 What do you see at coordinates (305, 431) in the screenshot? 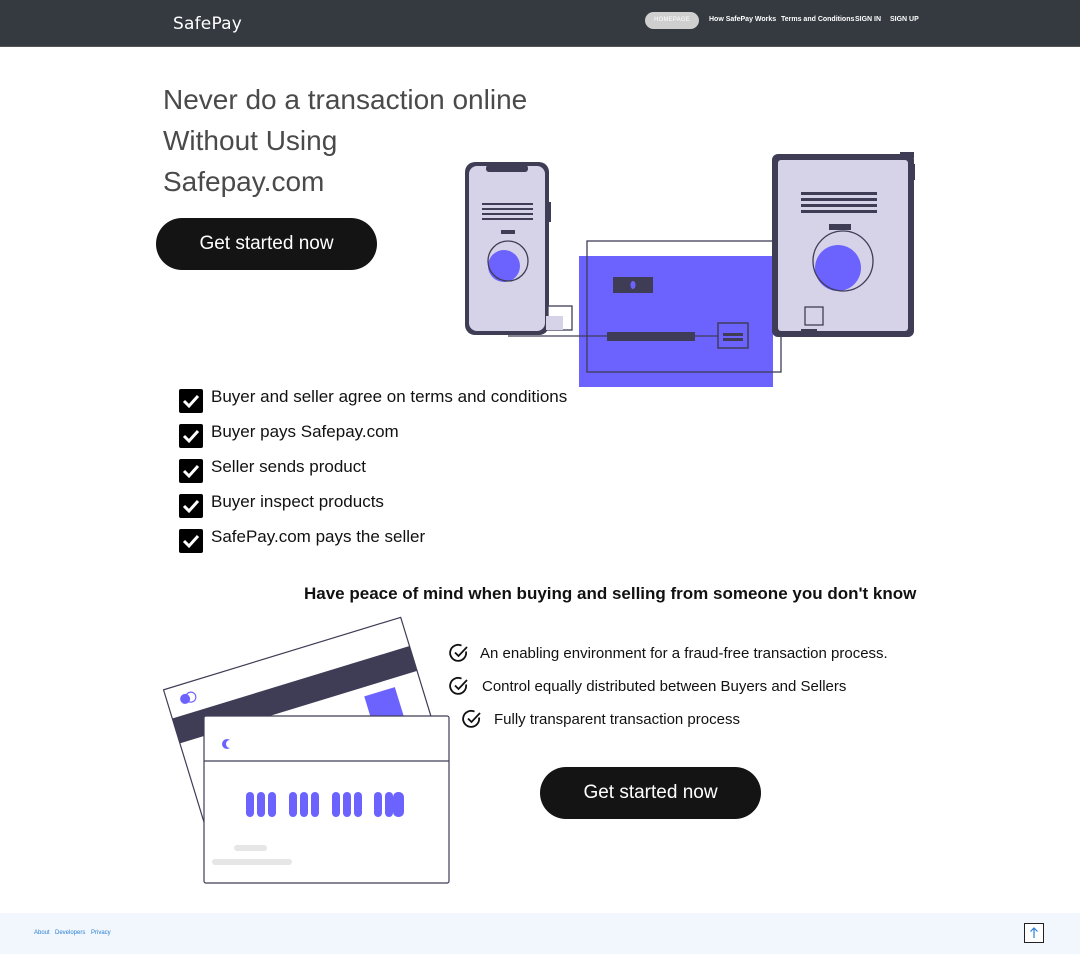
I see `step-label: Buyer pays Safepay.com` at bounding box center [305, 431].